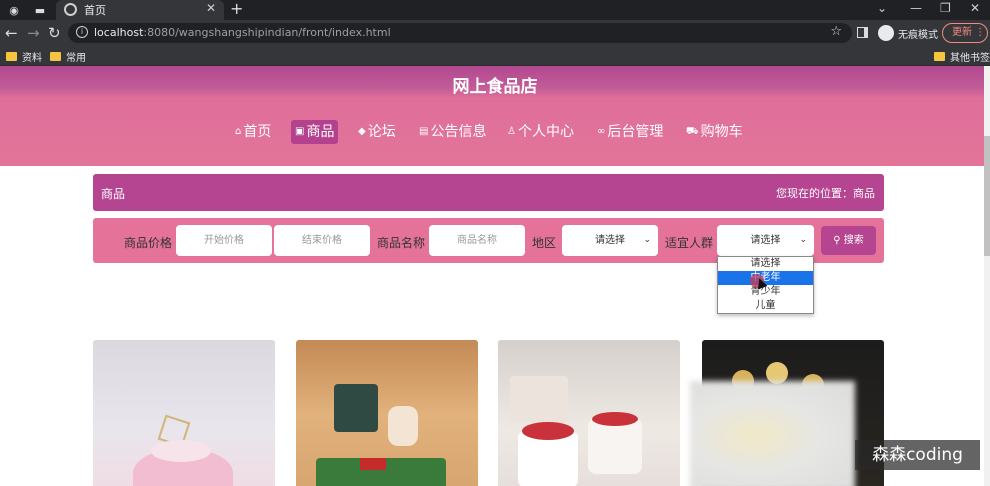 Image resolution: width=990 pixels, height=486 pixels. Describe the element at coordinates (488, 192) in the screenshot. I see `breadcrumb: 商品 您现在的位置：商品` at that location.